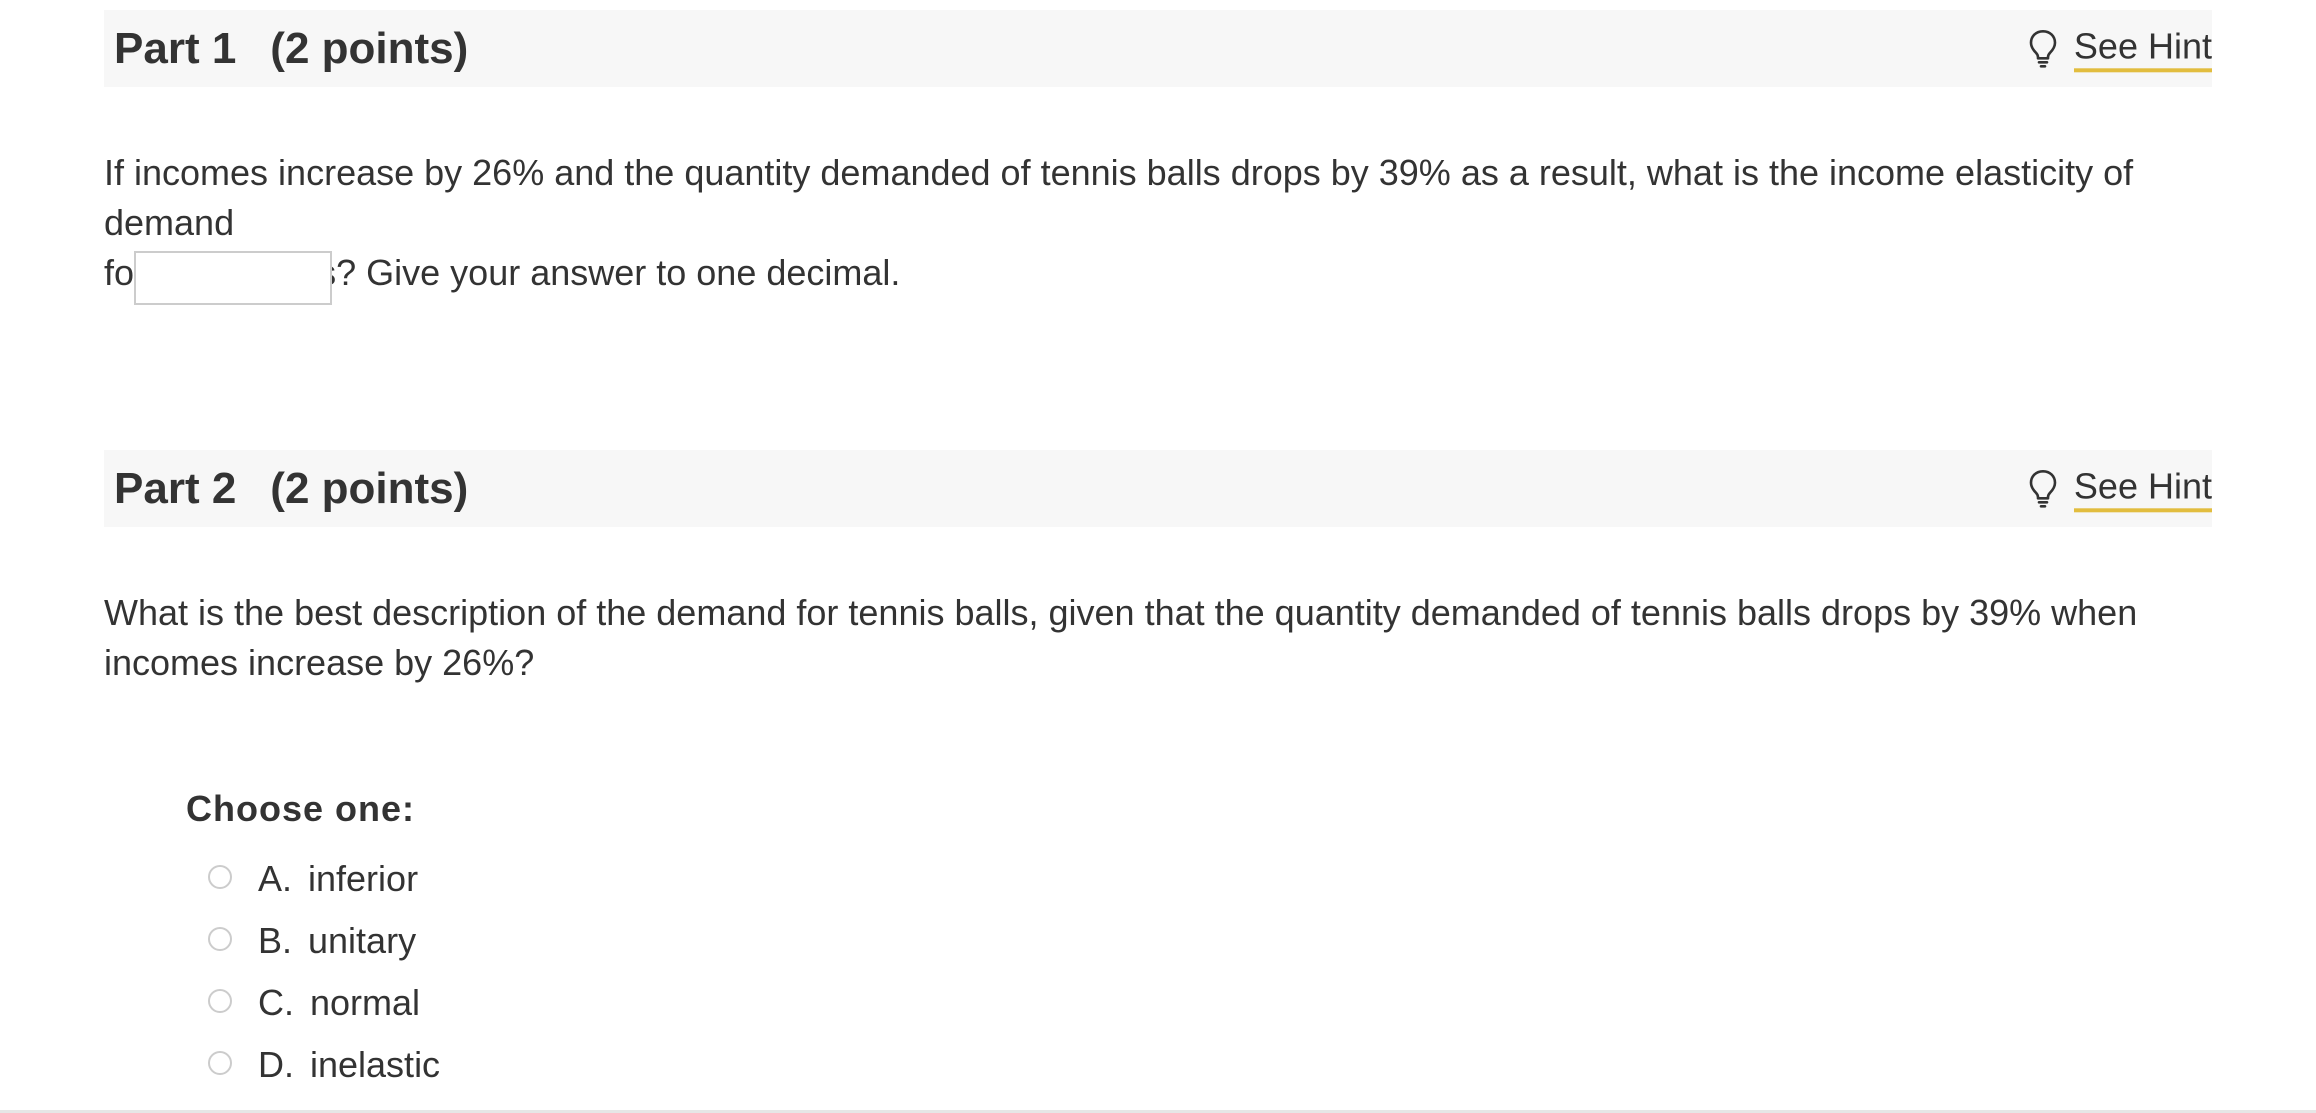 The height and width of the screenshot is (1113, 2316). What do you see at coordinates (1158, 48) in the screenshot?
I see `part1-header: Part 1 (2 points) See Hint` at bounding box center [1158, 48].